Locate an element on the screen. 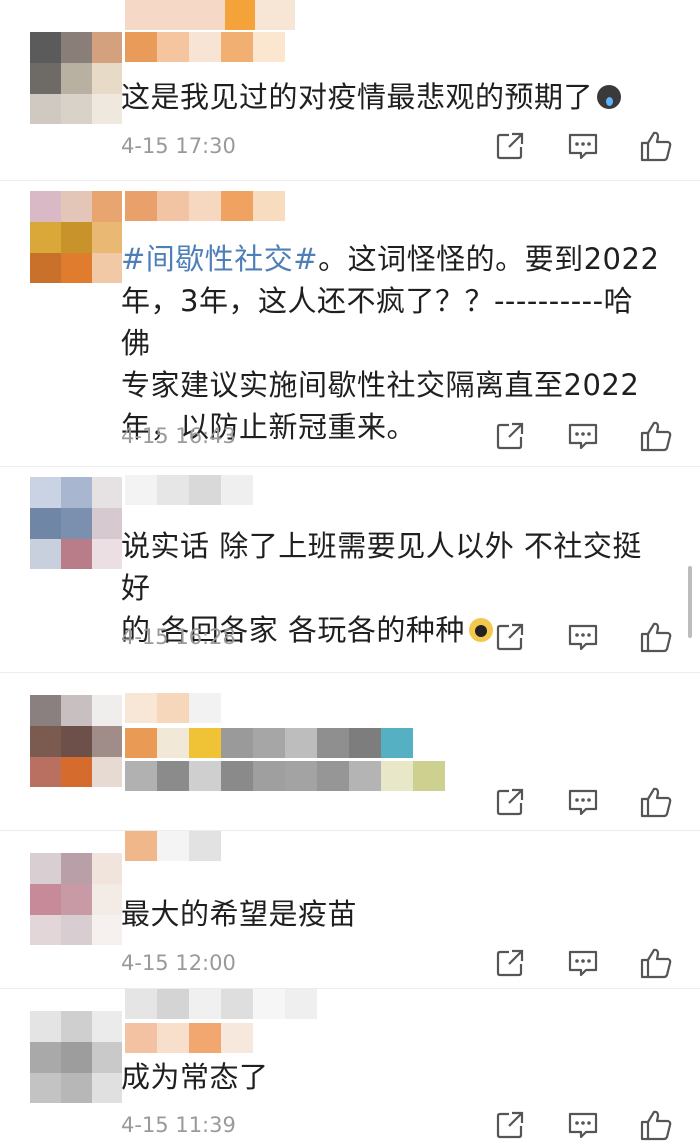 The image size is (700, 1142). comment-timestamp: 4-15 11:39 is located at coordinates (178, 1125).